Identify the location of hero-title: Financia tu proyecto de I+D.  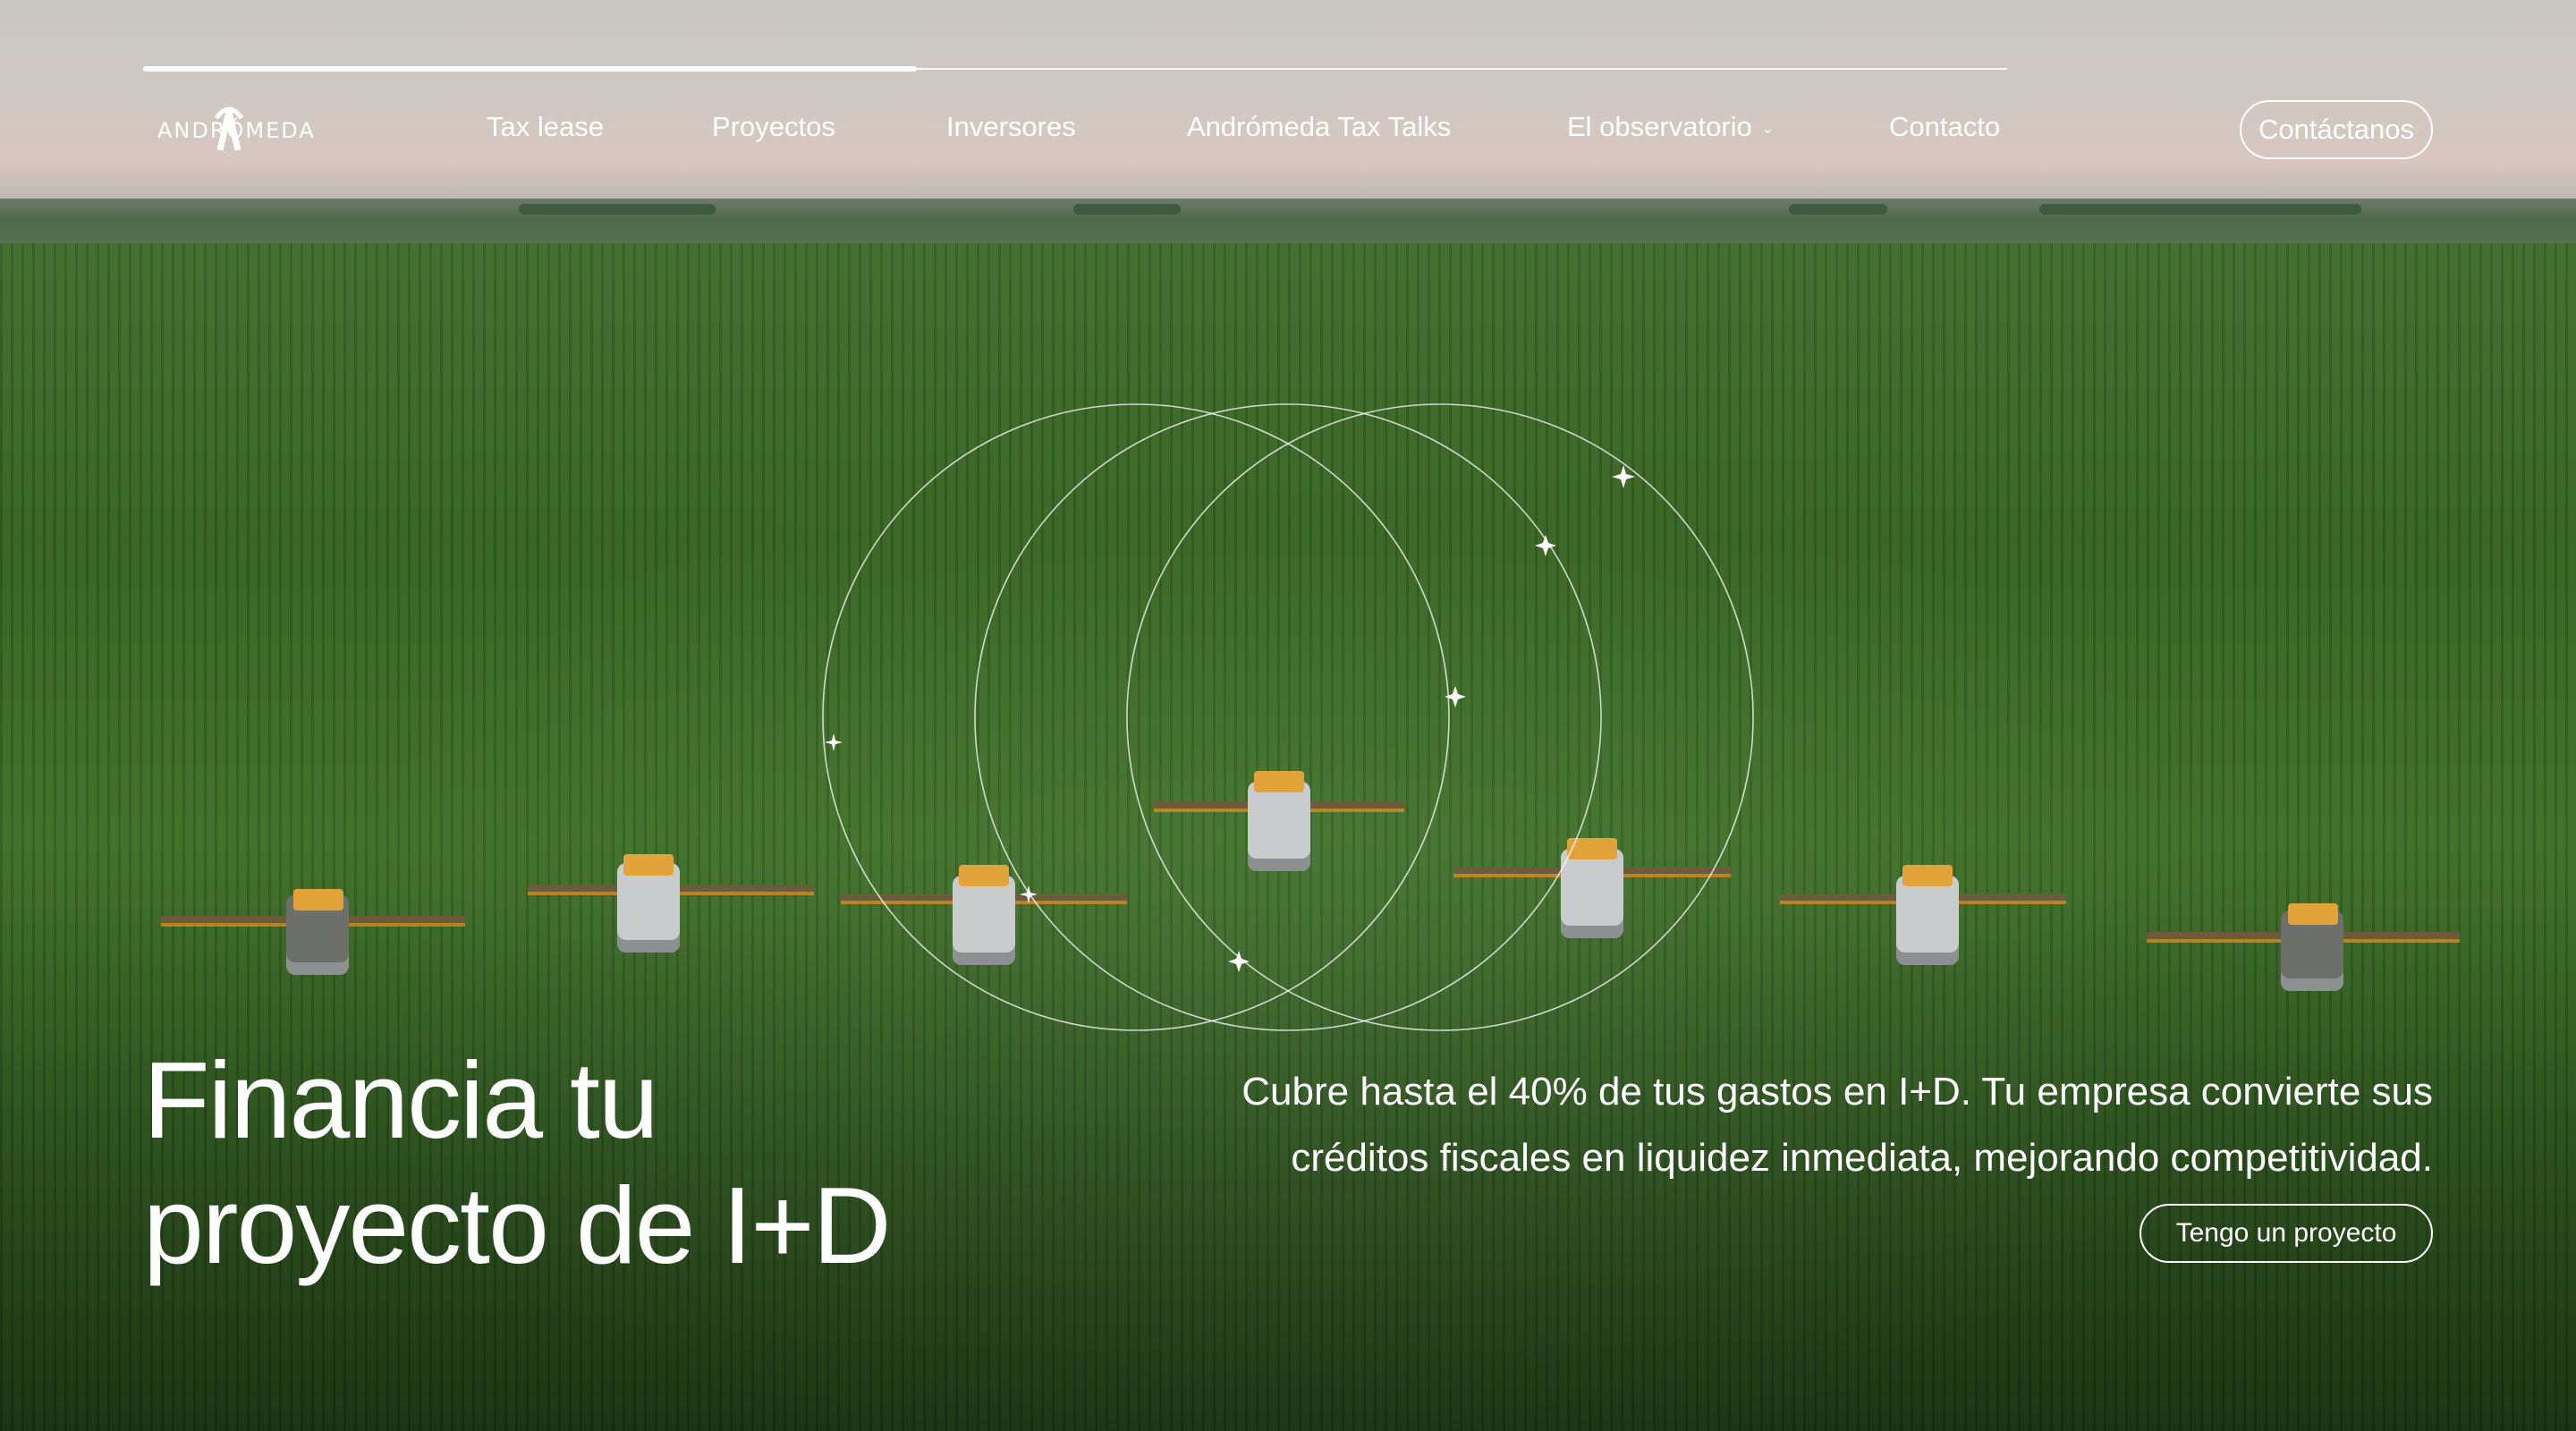
(635, 1163).